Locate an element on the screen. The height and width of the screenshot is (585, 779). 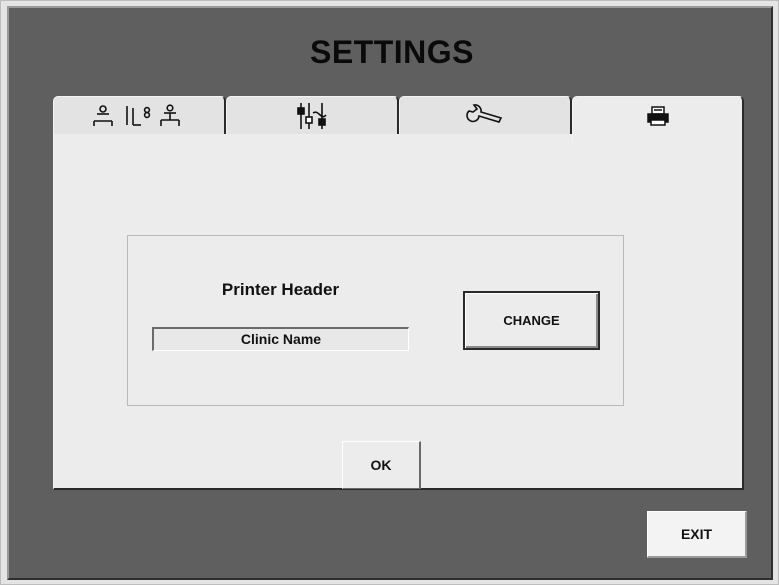
tab-service is located at coordinates (485, 115).